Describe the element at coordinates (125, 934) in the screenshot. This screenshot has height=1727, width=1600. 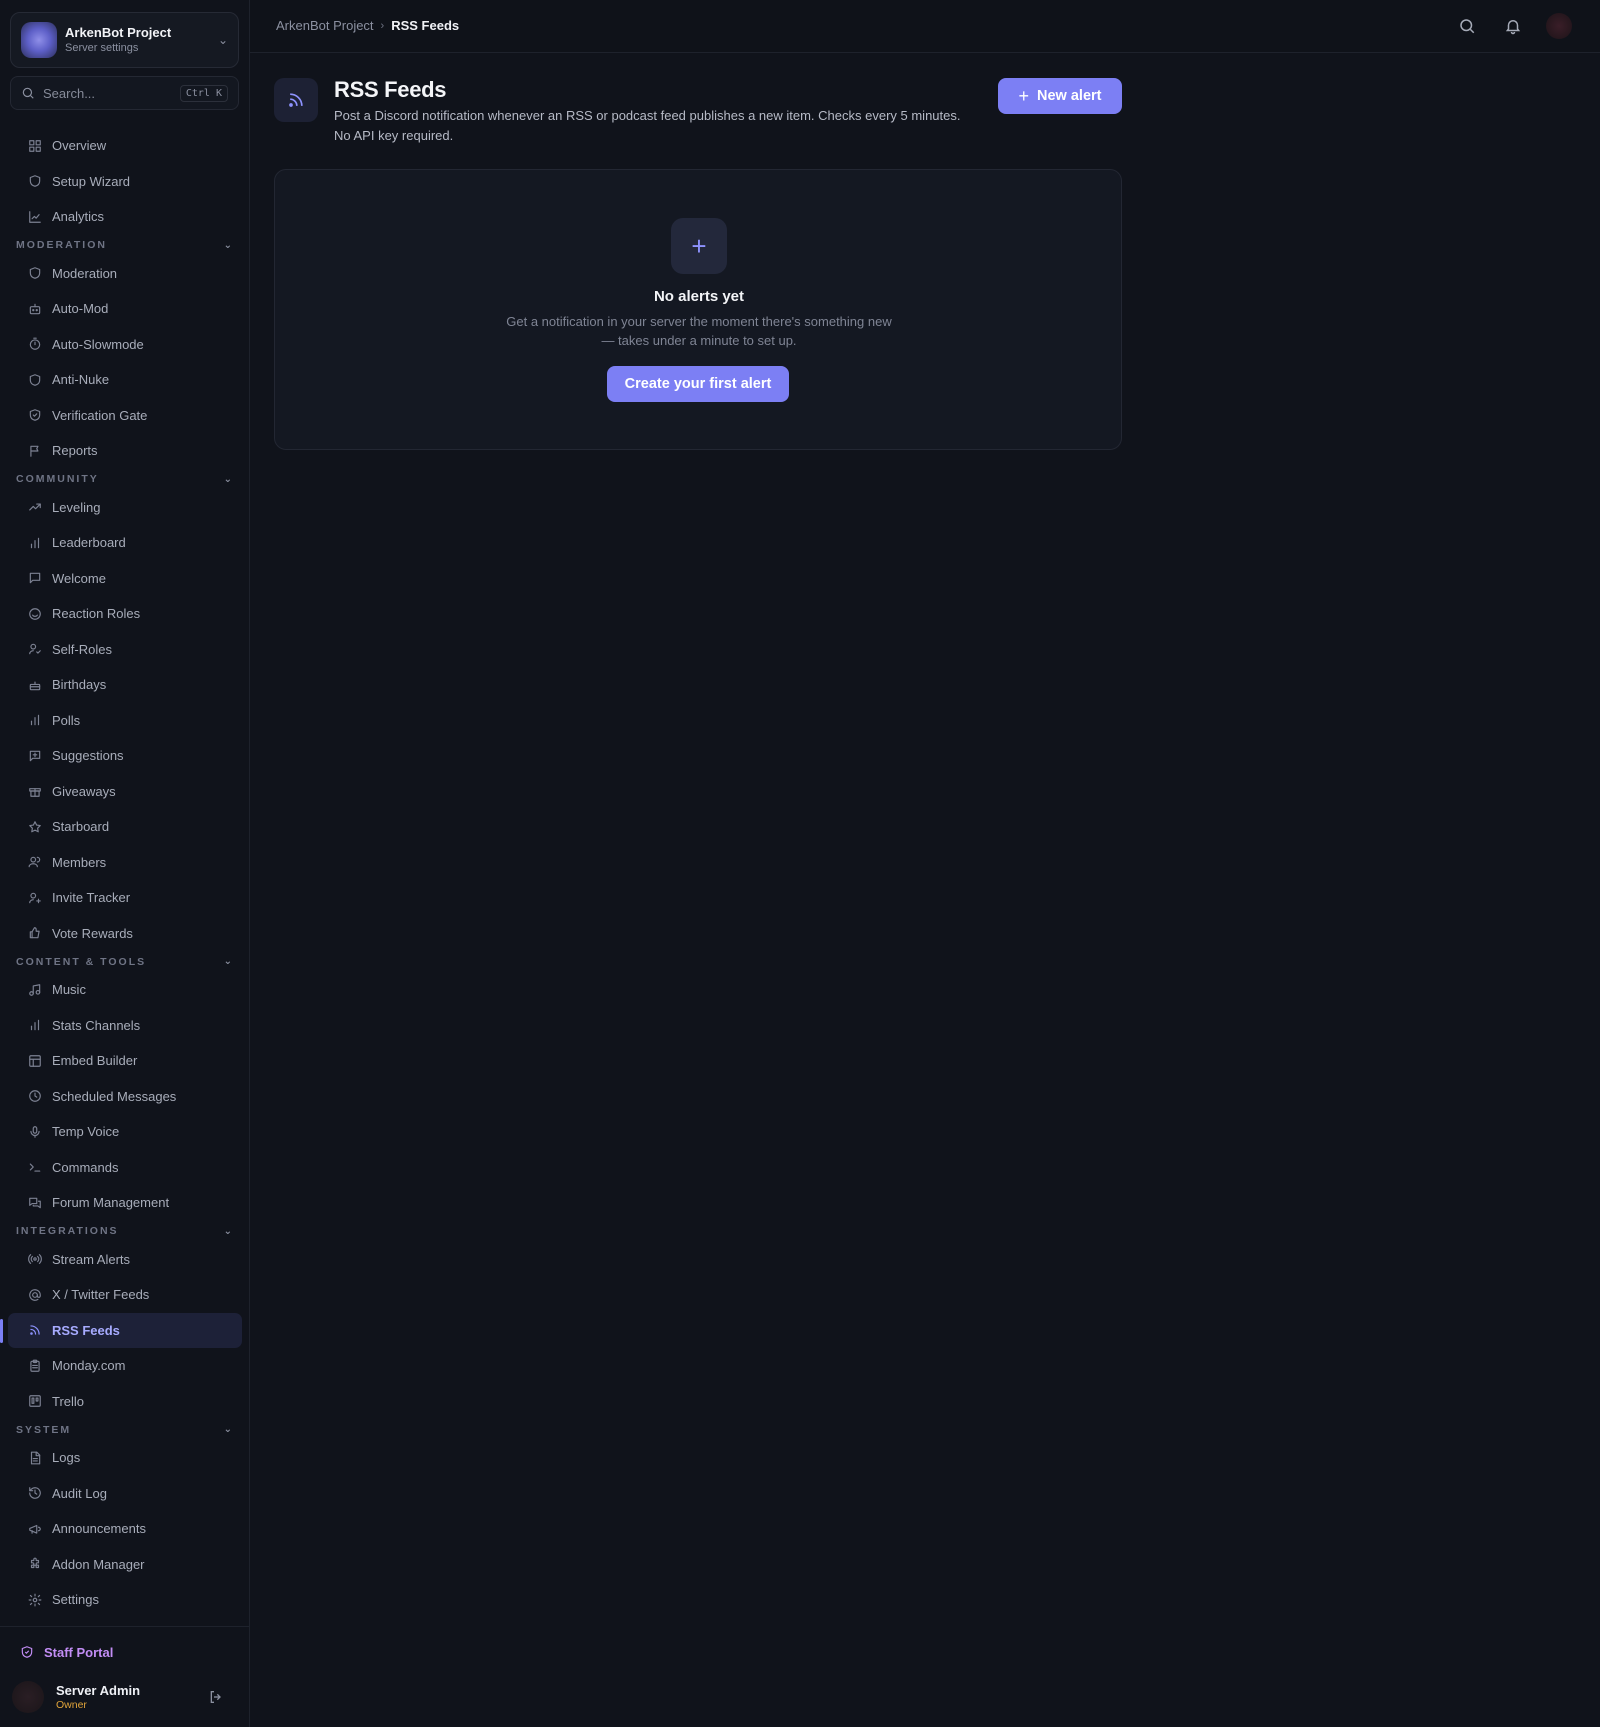
I see `sidebar-item-vote-rewards: Vote Rewards` at that location.